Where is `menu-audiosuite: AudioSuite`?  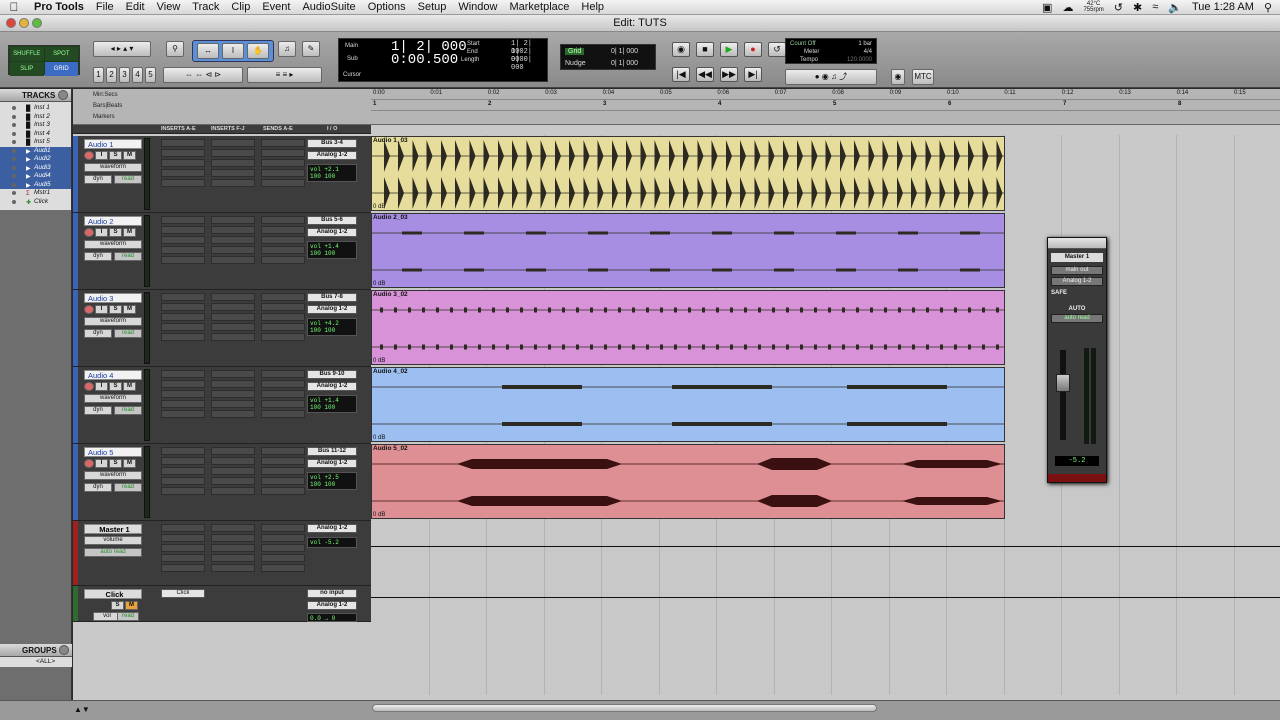
menu-audiosuite: AudioSuite is located at coordinates (328, 7).